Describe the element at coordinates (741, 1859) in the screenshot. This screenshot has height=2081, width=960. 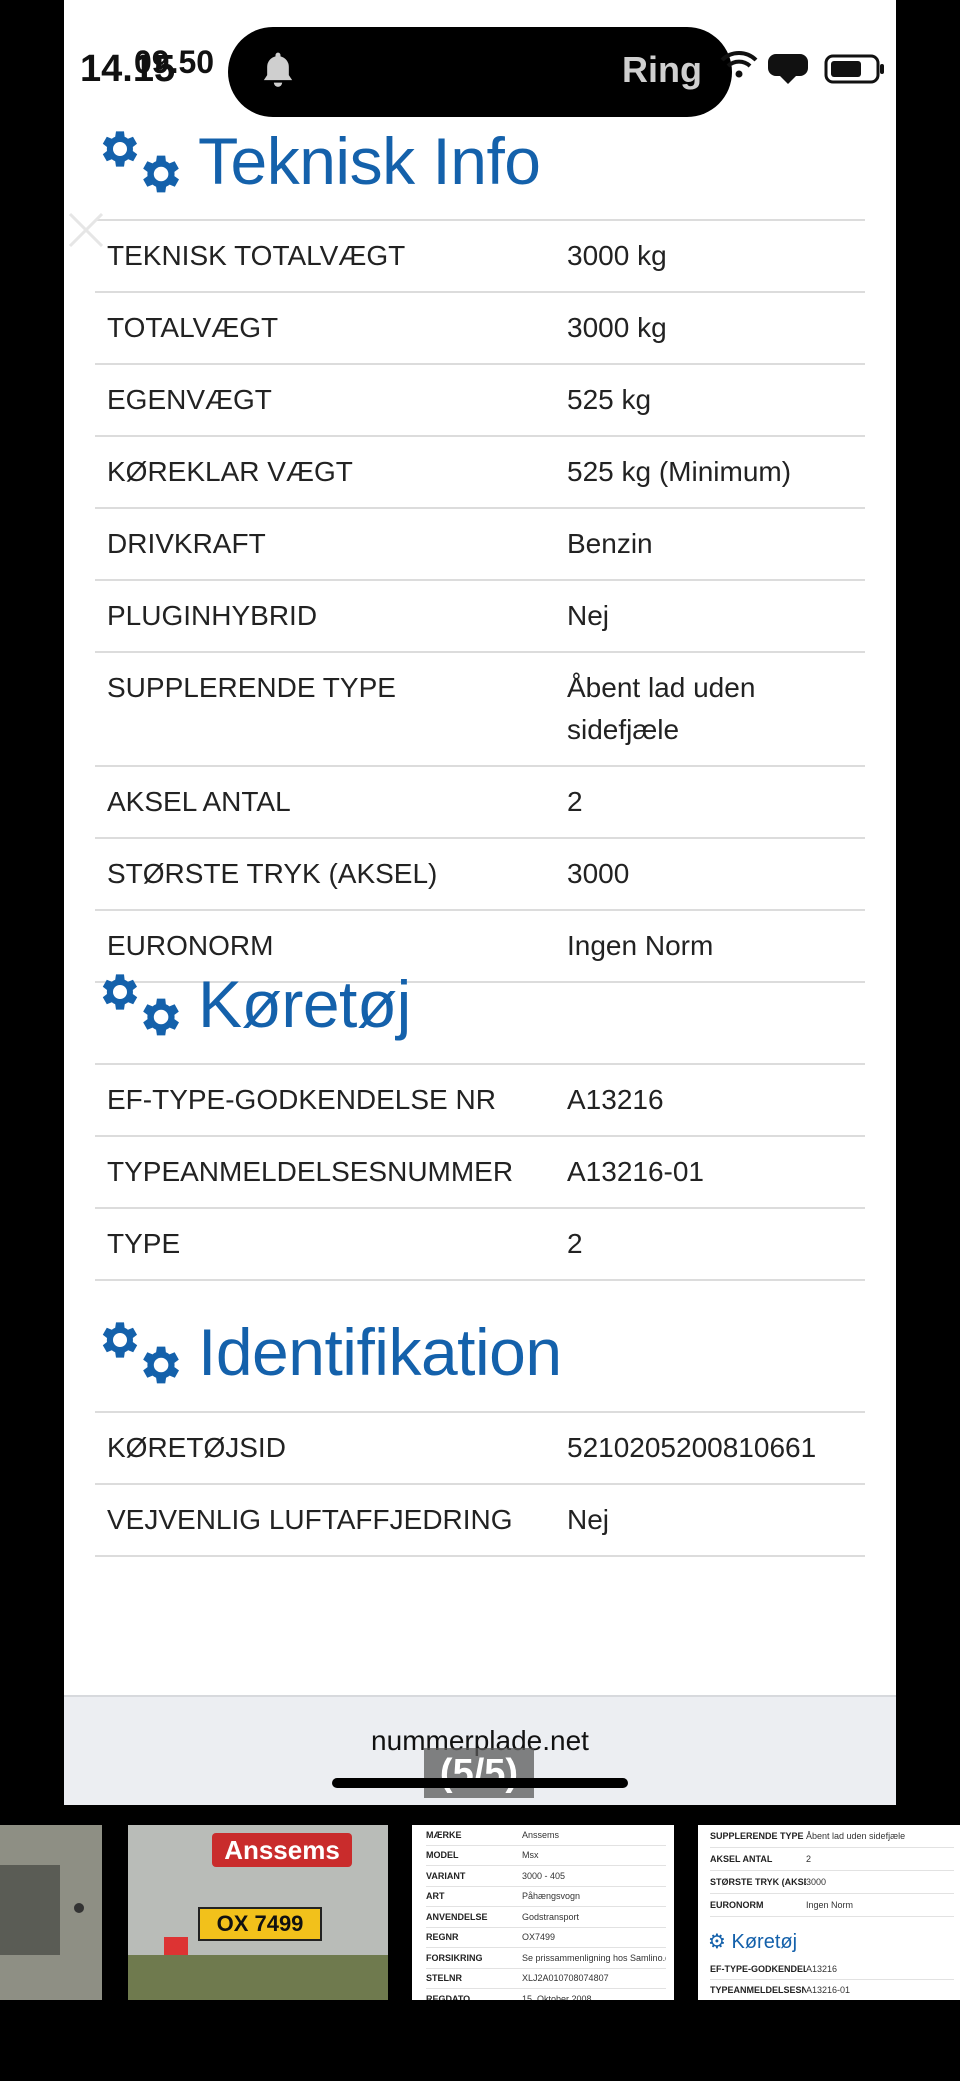
I see `thumb-key: AKSEL ANTAL` at that location.